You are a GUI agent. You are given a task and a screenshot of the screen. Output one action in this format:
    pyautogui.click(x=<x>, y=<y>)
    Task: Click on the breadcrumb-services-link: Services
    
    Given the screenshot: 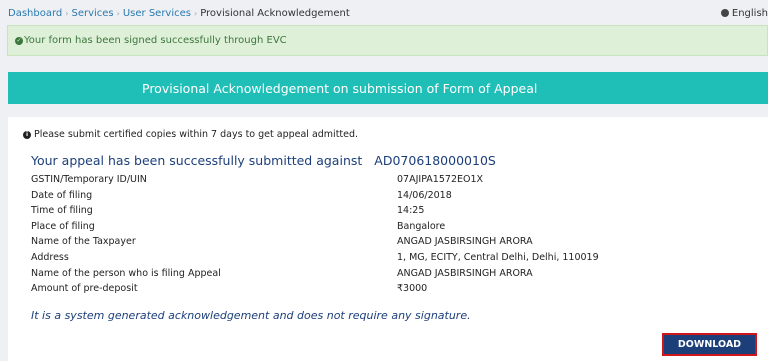 What is the action you would take?
    pyautogui.click(x=92, y=13)
    